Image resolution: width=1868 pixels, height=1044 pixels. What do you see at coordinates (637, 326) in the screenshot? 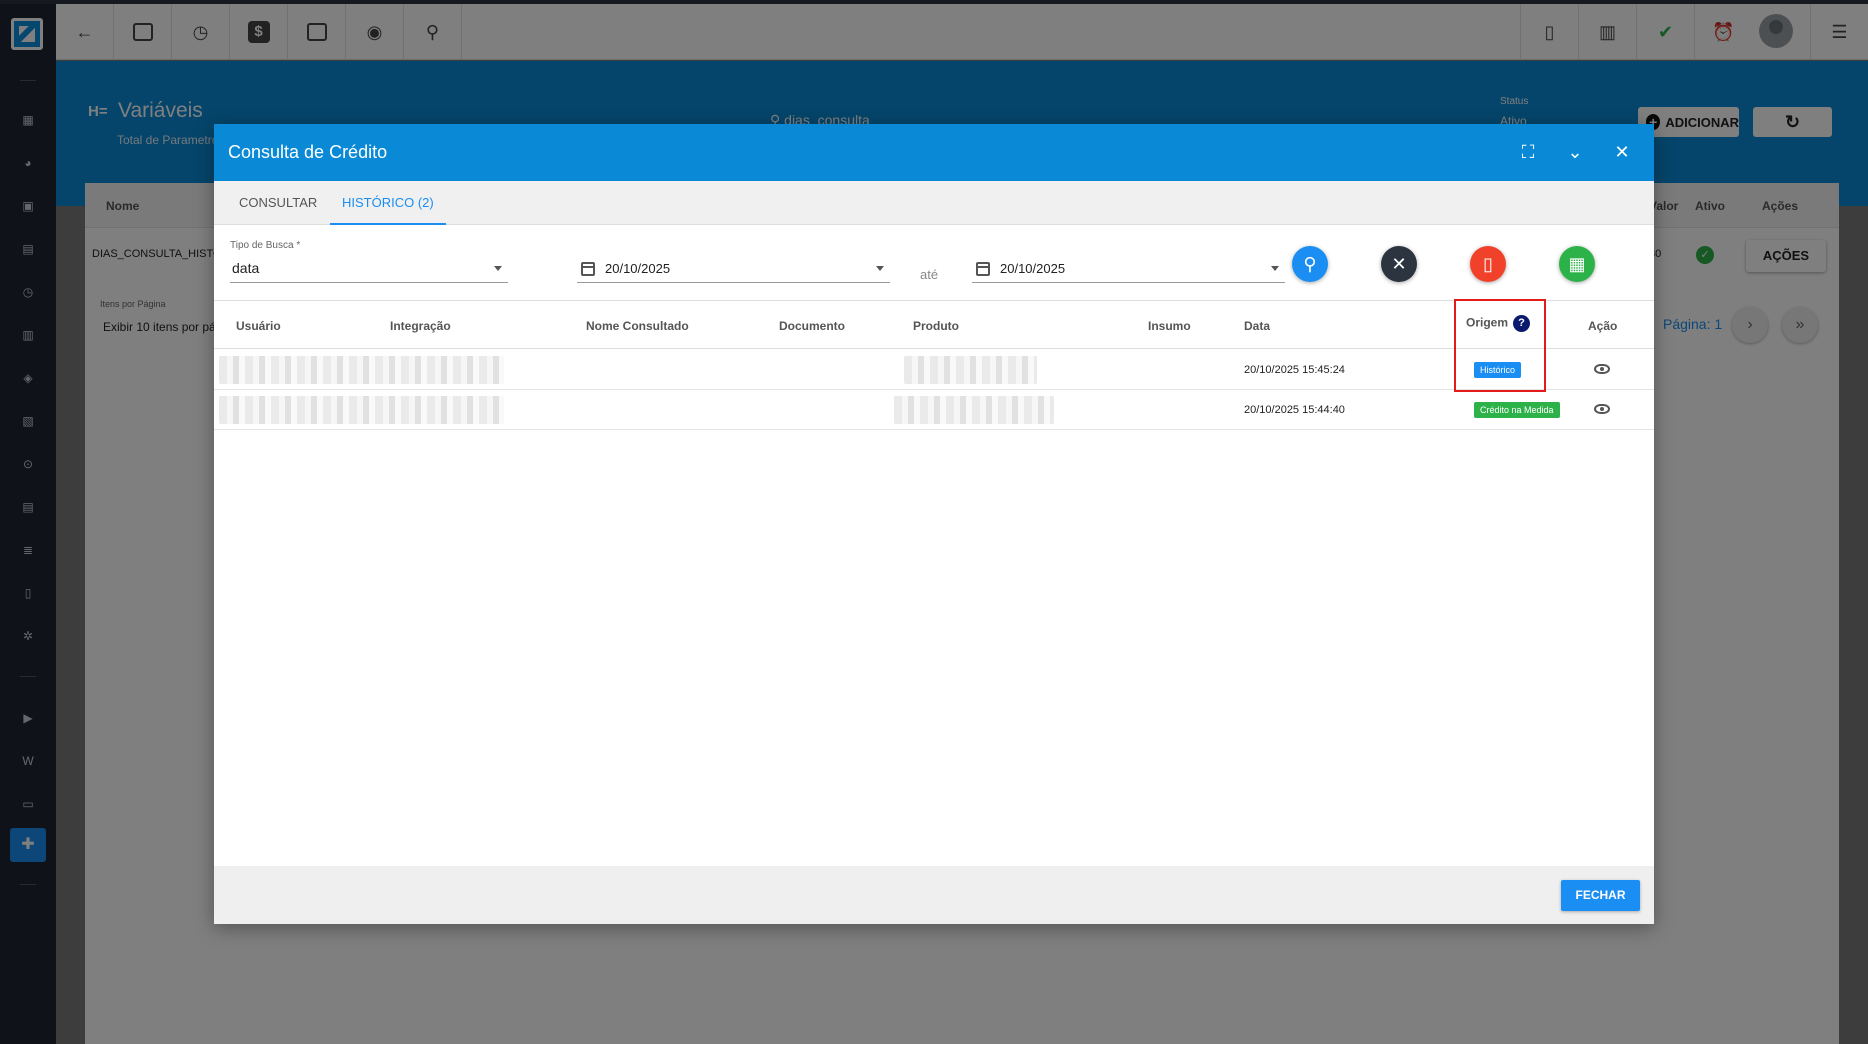
I see `column-nome-consultado: Nome Consultado` at bounding box center [637, 326].